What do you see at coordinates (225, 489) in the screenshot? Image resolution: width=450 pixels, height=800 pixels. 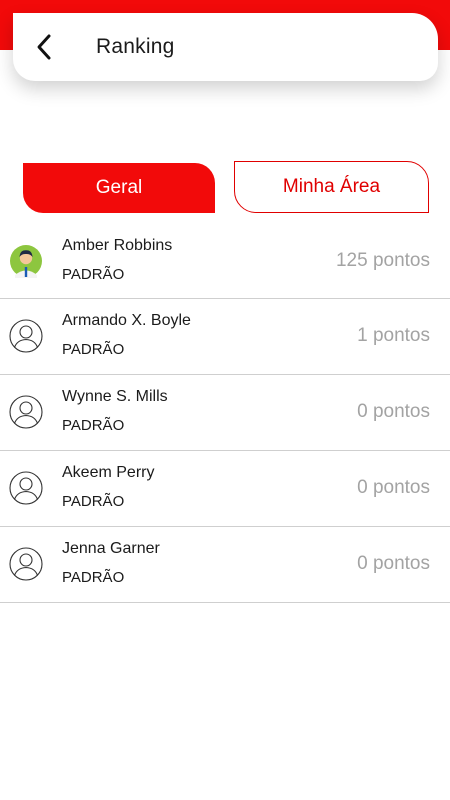 I see `list-item: Akeem Perry PADRÃO 0 pontos` at bounding box center [225, 489].